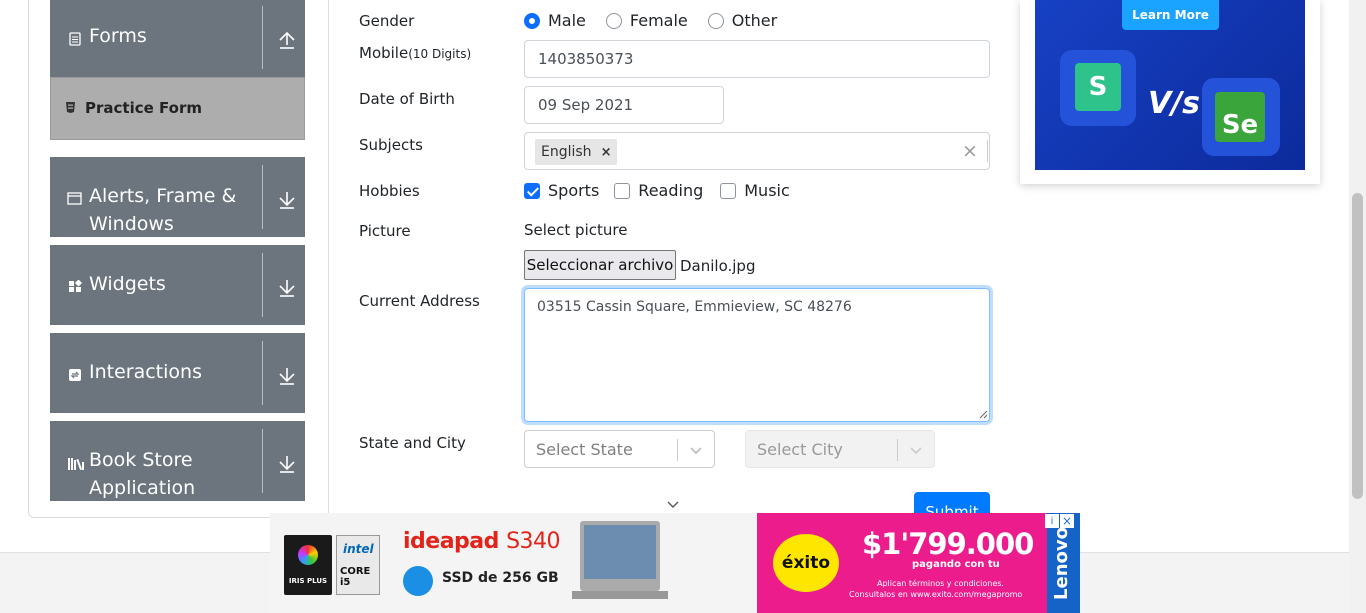  I want to click on katalon-logo-icon: S, so click(1098, 87).